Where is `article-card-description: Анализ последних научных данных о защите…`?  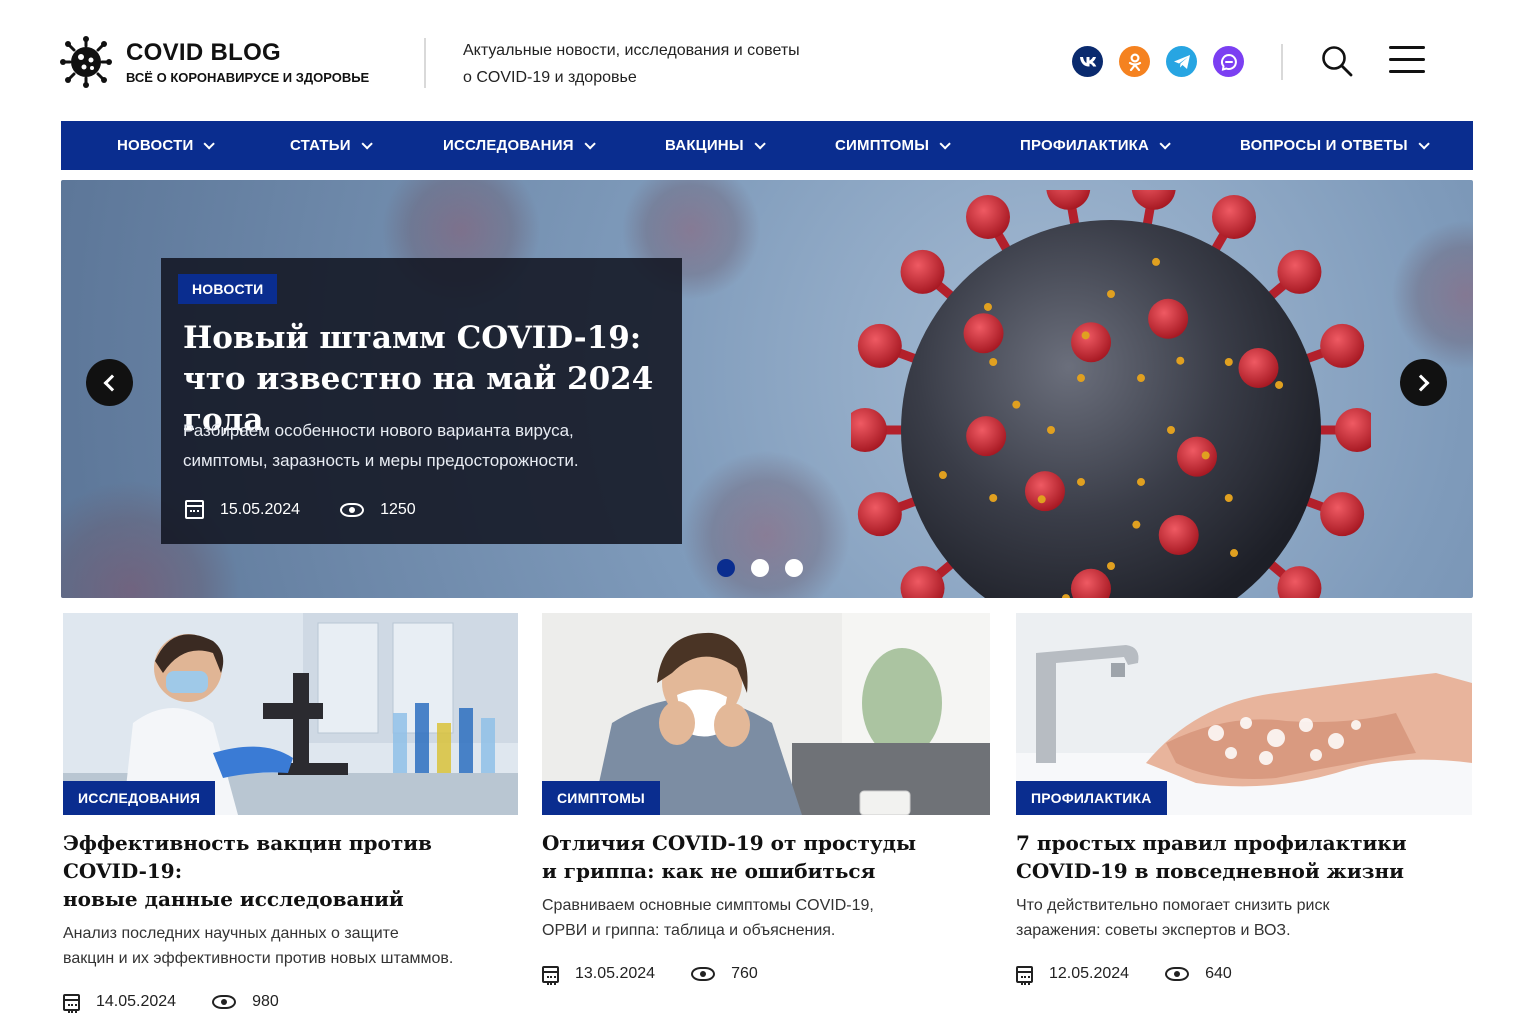
article-card-description: Анализ последних научных данных о защите… is located at coordinates (290, 946).